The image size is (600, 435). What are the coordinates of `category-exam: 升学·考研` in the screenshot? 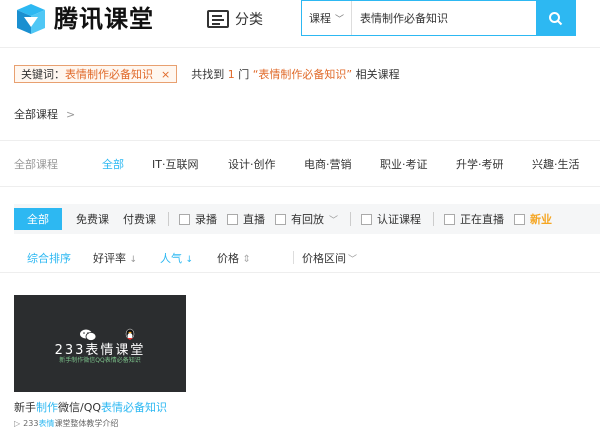 It's located at (480, 164).